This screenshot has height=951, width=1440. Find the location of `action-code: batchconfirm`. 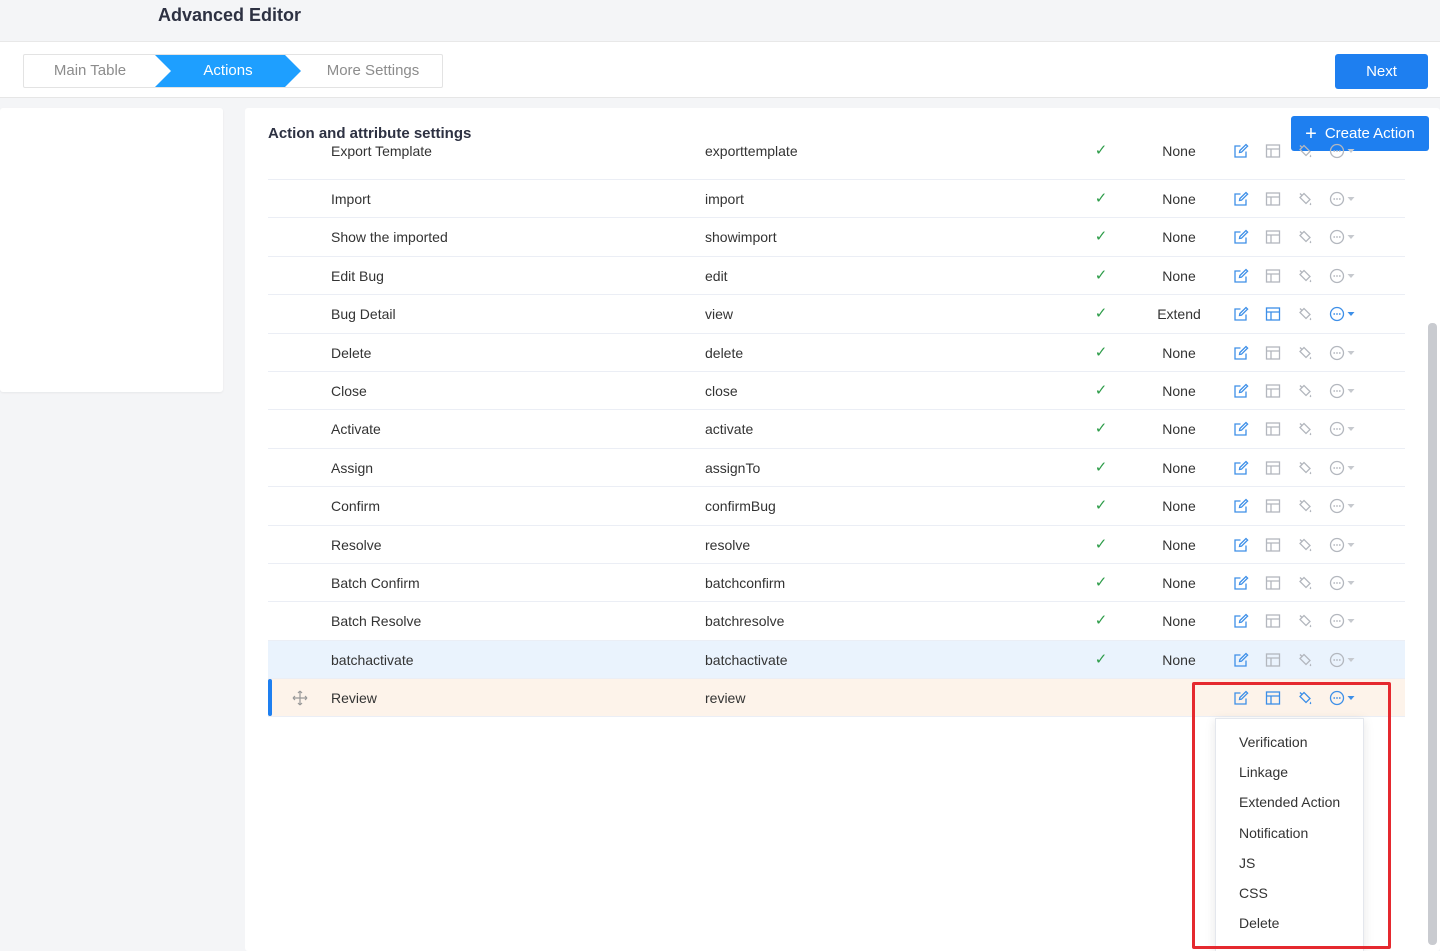

action-code: batchconfirm is located at coordinates (745, 582).